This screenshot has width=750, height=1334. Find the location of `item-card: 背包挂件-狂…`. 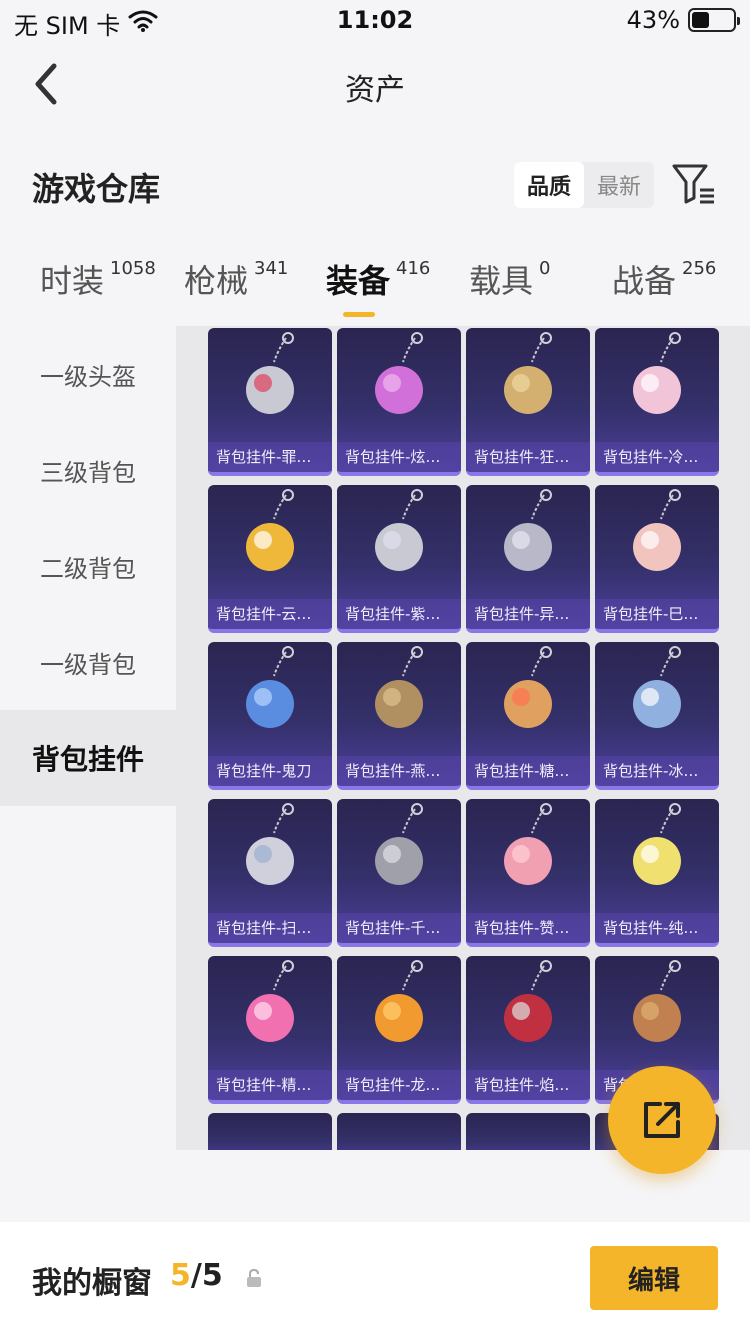

item-card: 背包挂件-狂… is located at coordinates (528, 402).